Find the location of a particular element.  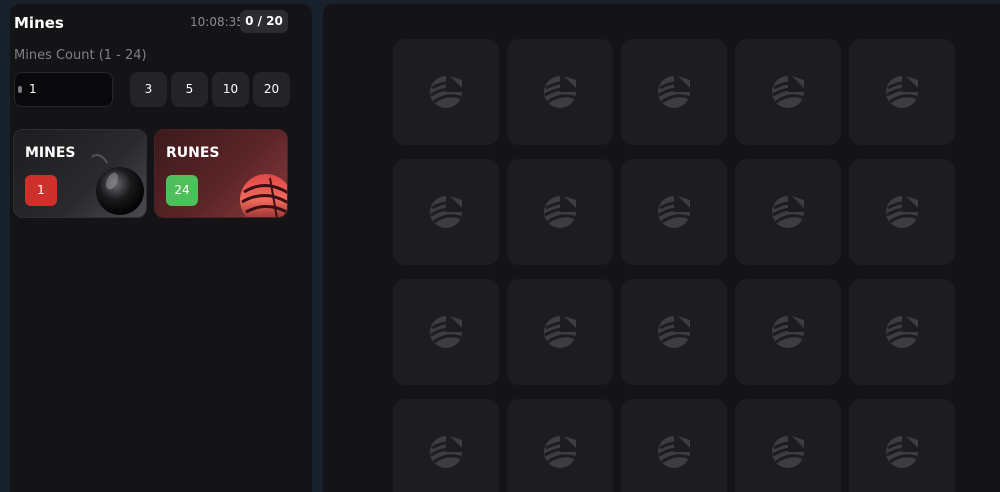

clock: 10:08:35 is located at coordinates (217, 22).